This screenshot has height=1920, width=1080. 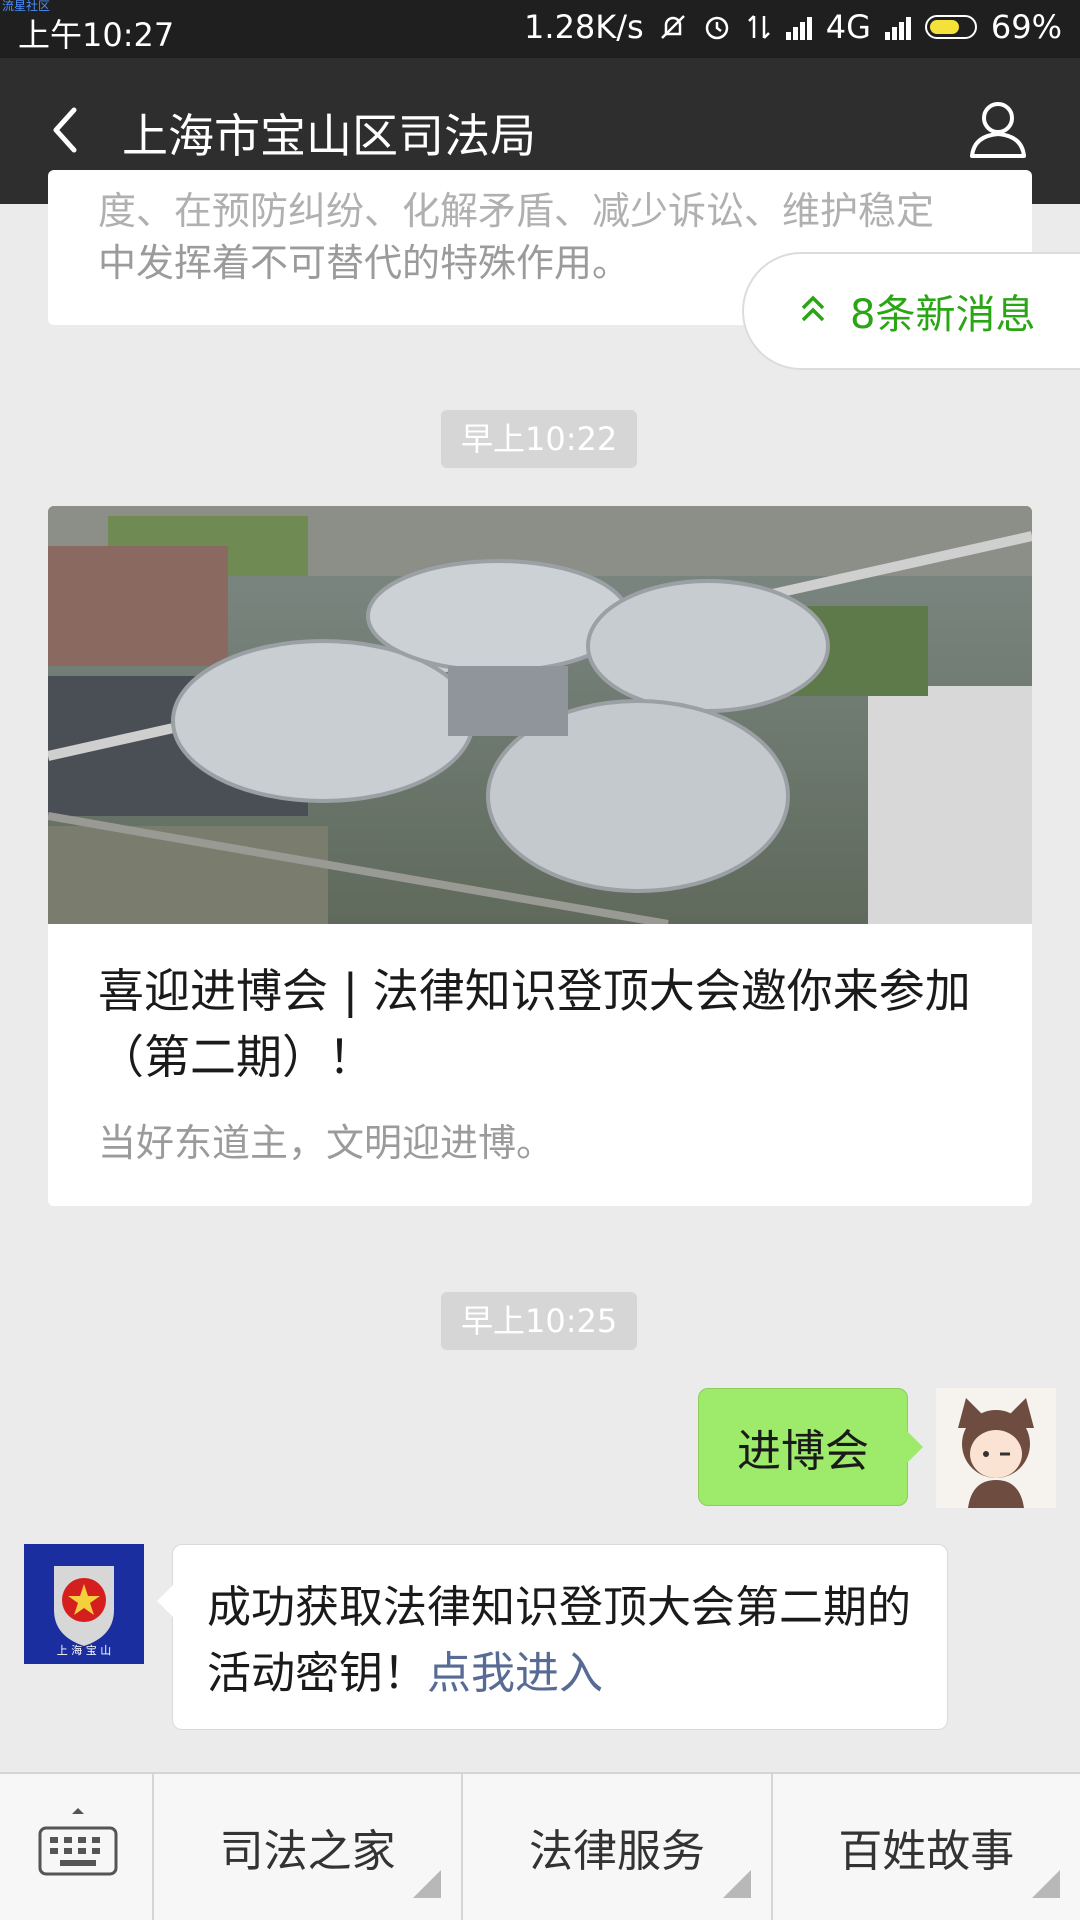 I want to click on new-messages-button: 8条新消息, so click(x=911, y=311).